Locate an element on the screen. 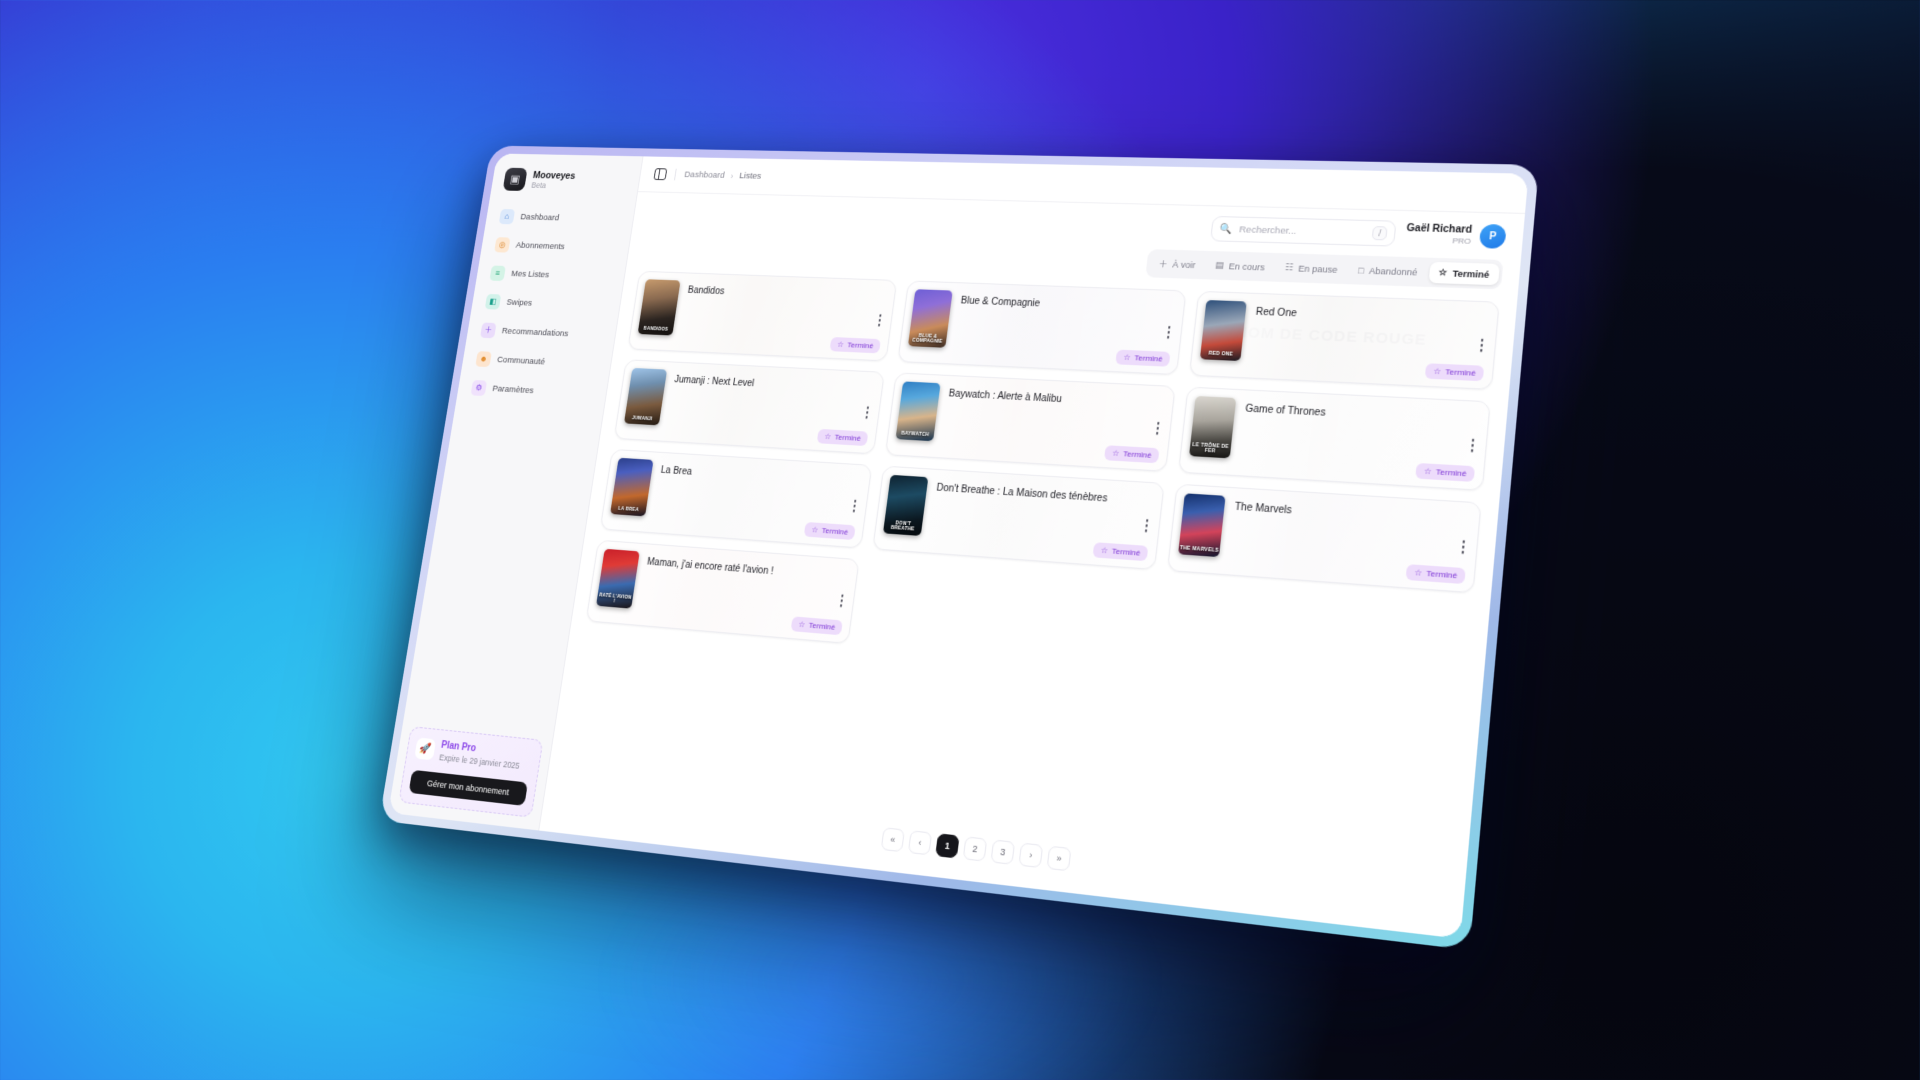 The width and height of the screenshot is (1920, 1080). calendar-pause-icon: ☷ is located at coordinates (1289, 267).